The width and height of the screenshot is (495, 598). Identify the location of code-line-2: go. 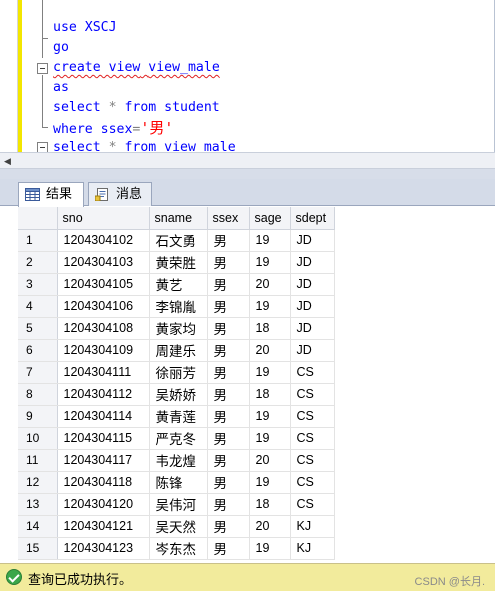
(61, 48).